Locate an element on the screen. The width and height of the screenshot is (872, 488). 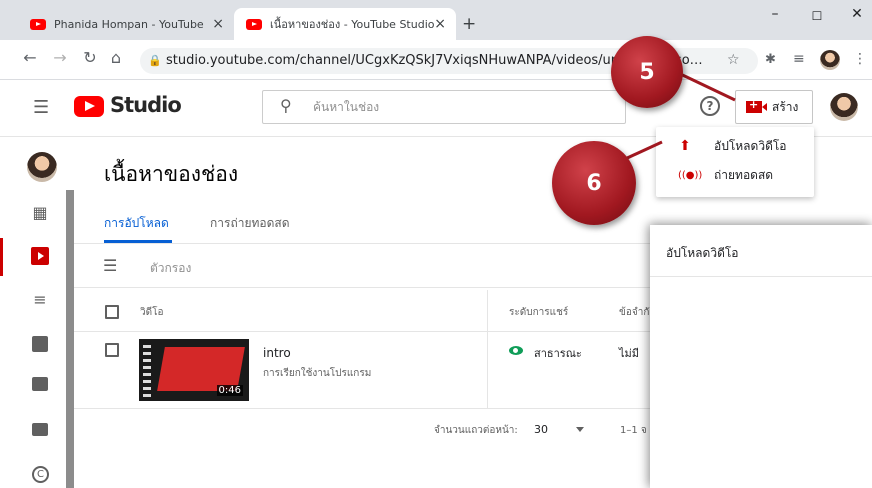
step-marker-6: 6 is located at coordinates (594, 183).